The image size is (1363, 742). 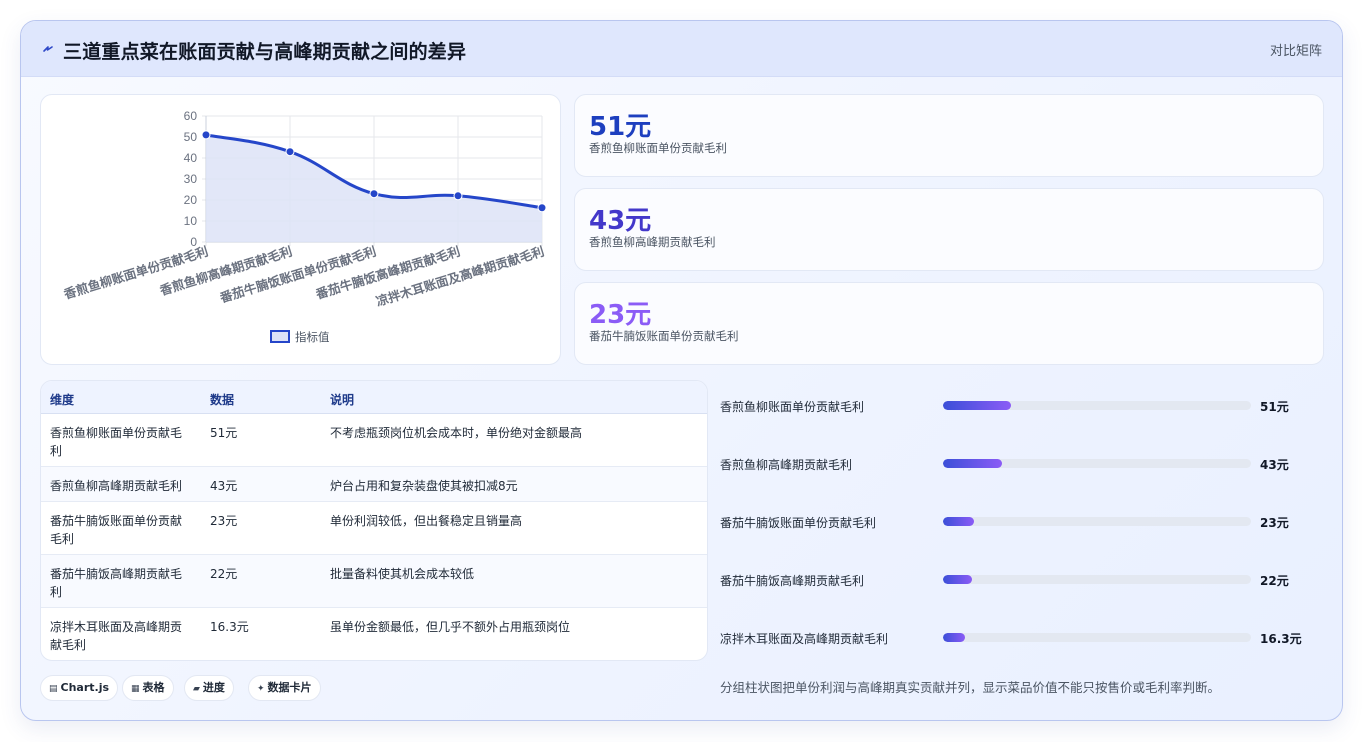 I want to click on cell-data: 16.3元, so click(x=229, y=627).